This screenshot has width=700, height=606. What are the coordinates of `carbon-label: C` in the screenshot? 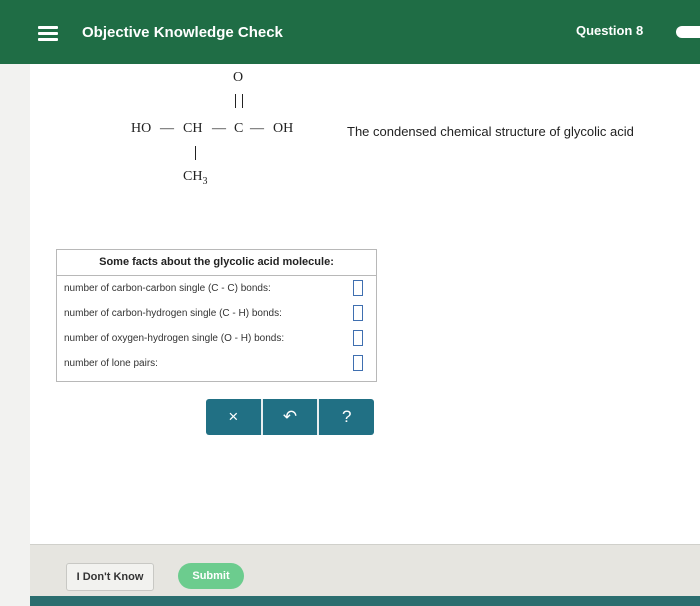 It's located at (239, 128).